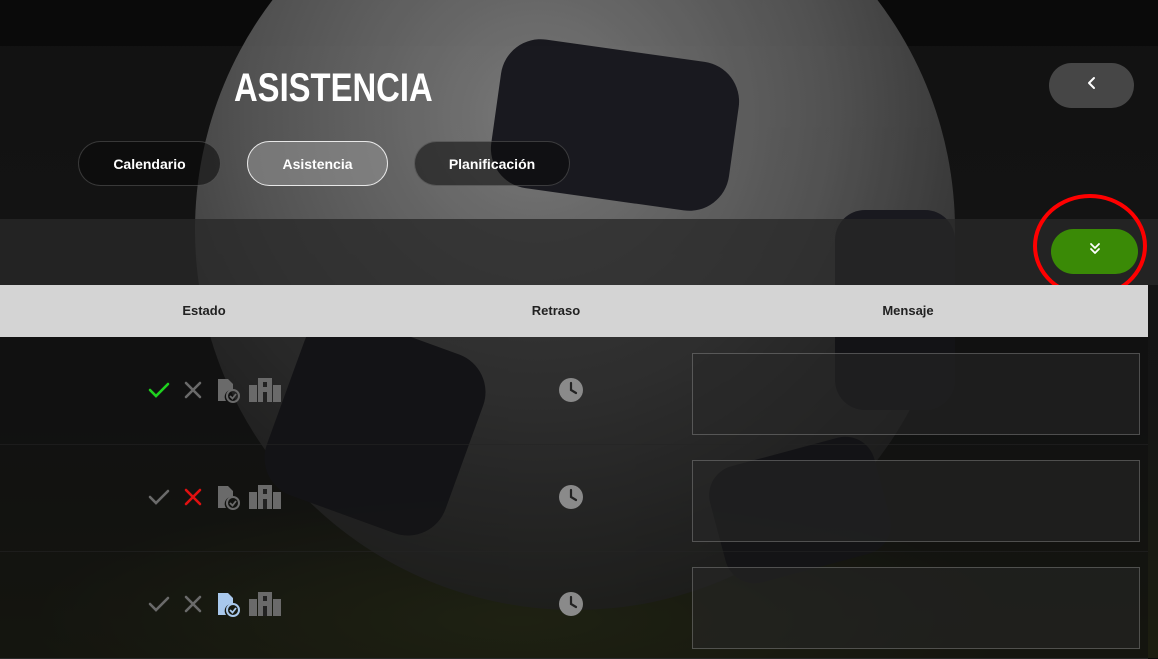  Describe the element at coordinates (1090, 246) in the screenshot. I see `highlight-circle` at that location.